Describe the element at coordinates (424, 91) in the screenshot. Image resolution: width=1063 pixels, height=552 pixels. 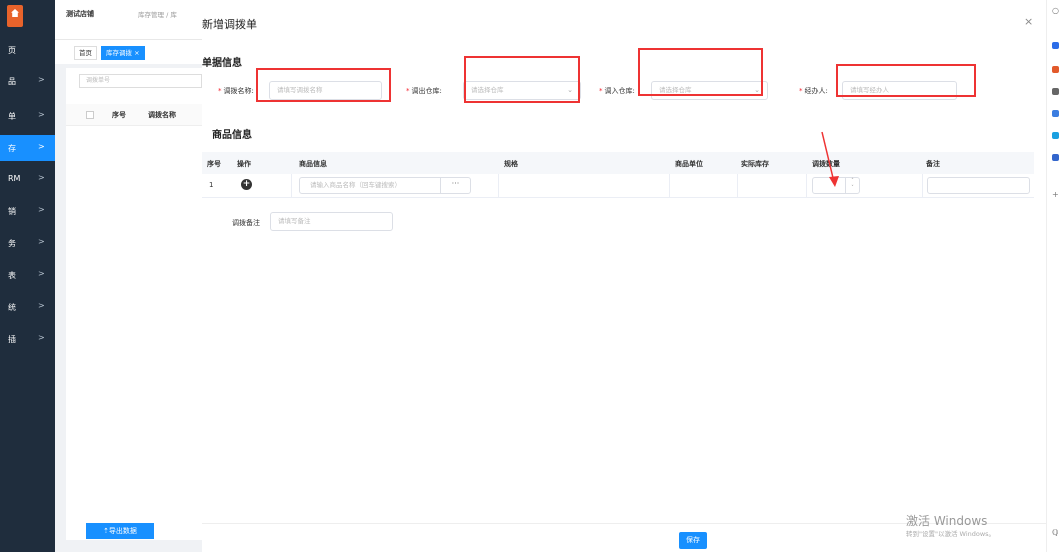
I see `out-warehouse-label: * 调出仓库:` at that location.